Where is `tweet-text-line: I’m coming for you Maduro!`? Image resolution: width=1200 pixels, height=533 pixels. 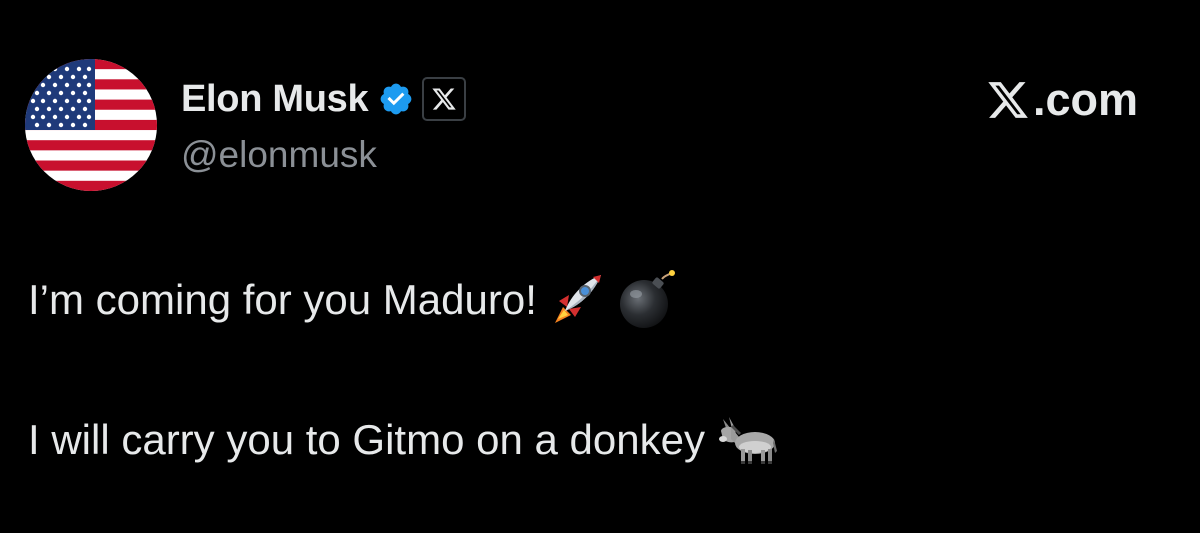 tweet-text-line: I’m coming for you Maduro! is located at coordinates (353, 300).